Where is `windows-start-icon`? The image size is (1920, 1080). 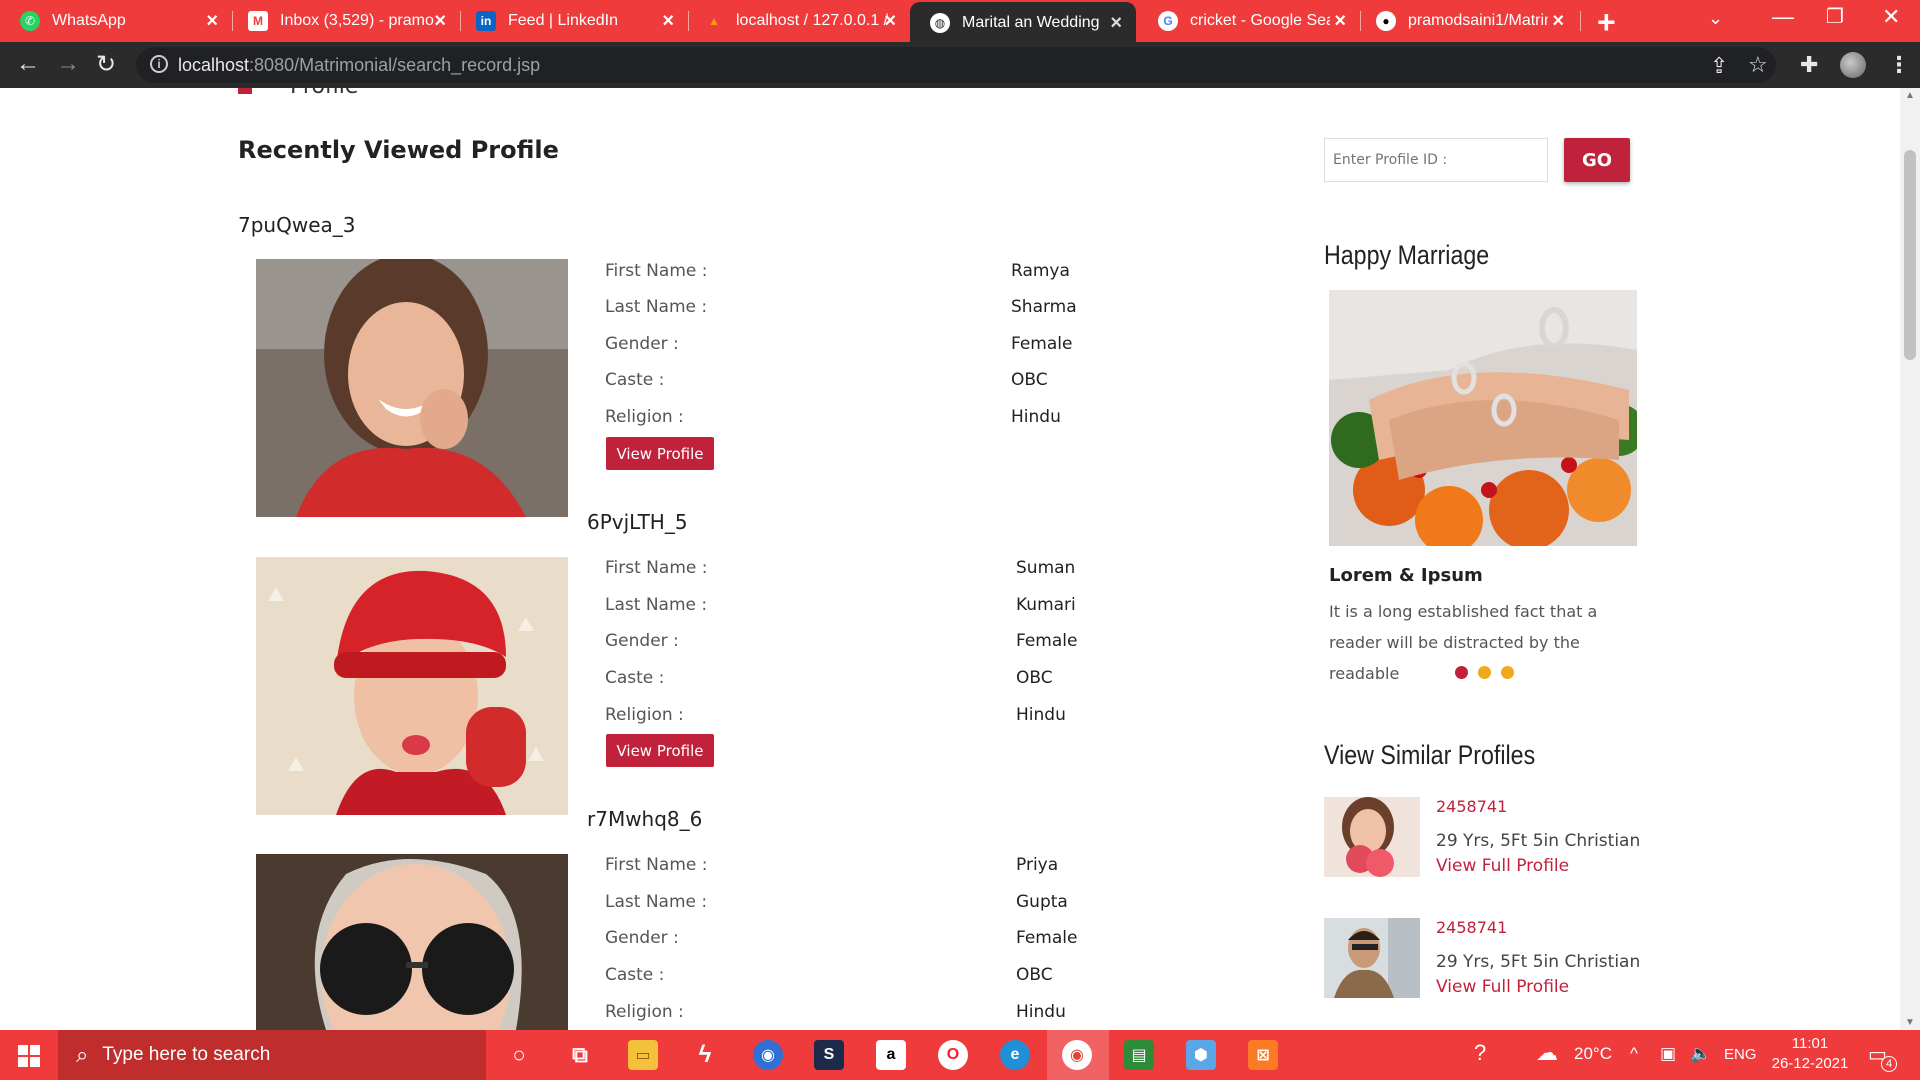
windows-start-icon is located at coordinates (29, 1056).